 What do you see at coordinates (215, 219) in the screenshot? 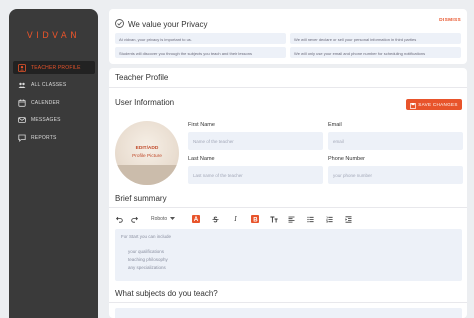
I see `strikethrough-icon` at bounding box center [215, 219].